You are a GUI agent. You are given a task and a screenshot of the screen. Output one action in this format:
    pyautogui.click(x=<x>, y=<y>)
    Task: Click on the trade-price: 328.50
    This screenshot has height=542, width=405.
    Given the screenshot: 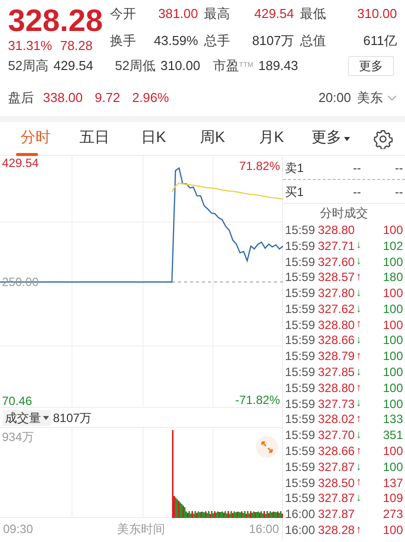 What is the action you would take?
    pyautogui.click(x=336, y=483)
    